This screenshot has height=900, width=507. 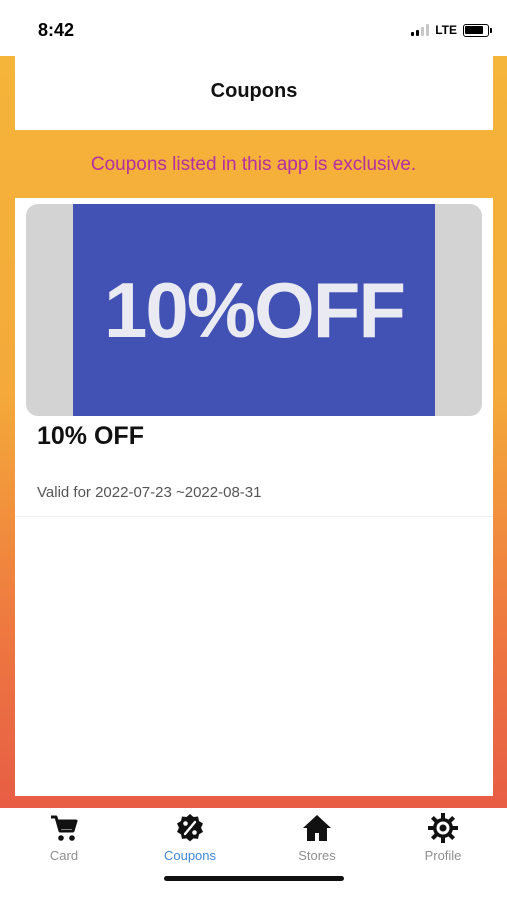 I want to click on tab-profile: Profile, so click(x=443, y=839).